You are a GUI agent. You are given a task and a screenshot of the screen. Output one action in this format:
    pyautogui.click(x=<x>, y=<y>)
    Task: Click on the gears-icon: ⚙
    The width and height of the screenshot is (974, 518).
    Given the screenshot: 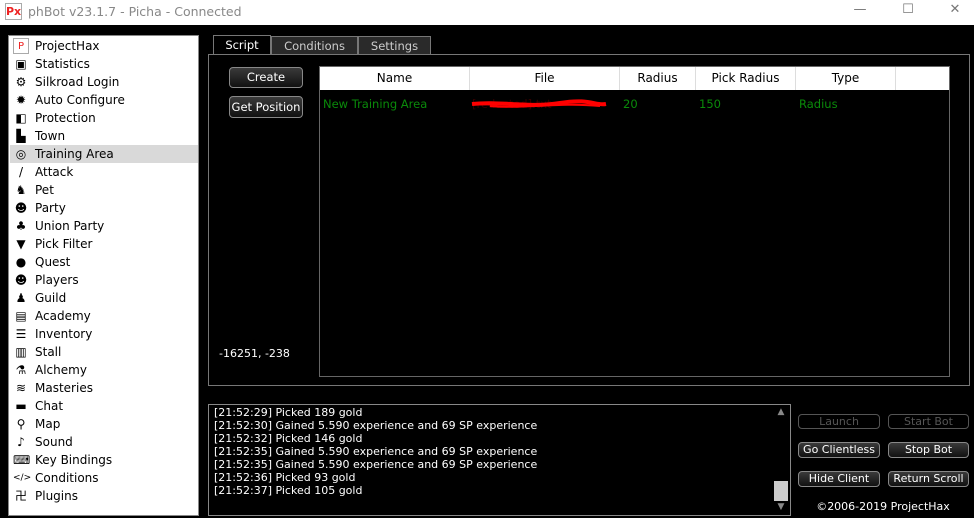 What is the action you would take?
    pyautogui.click(x=21, y=82)
    